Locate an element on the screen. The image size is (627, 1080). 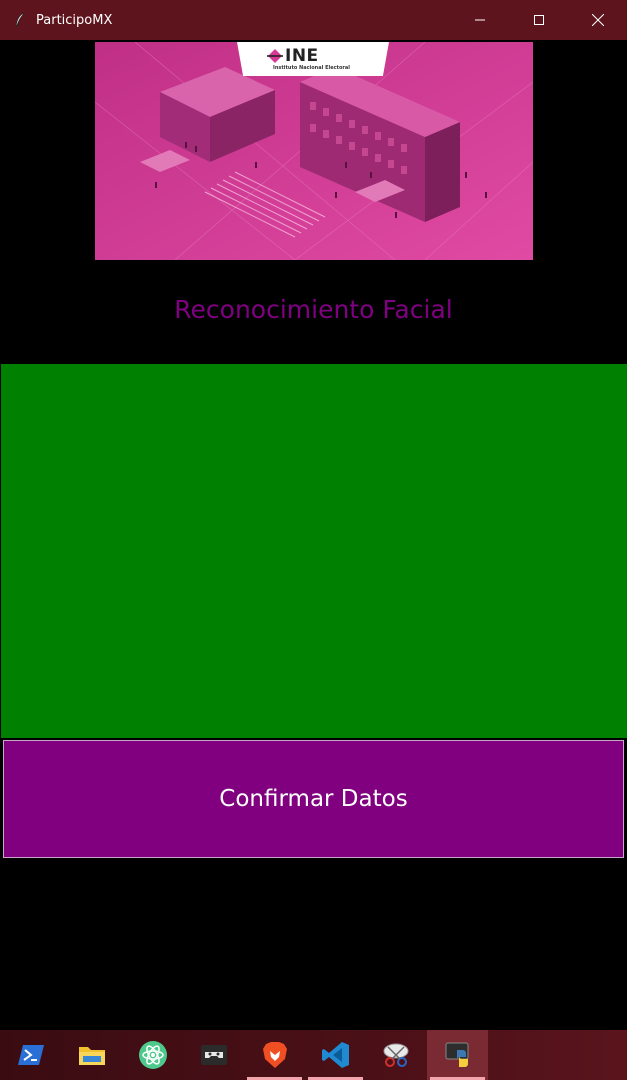
taskbar-item-python is located at coordinates (457, 1055).